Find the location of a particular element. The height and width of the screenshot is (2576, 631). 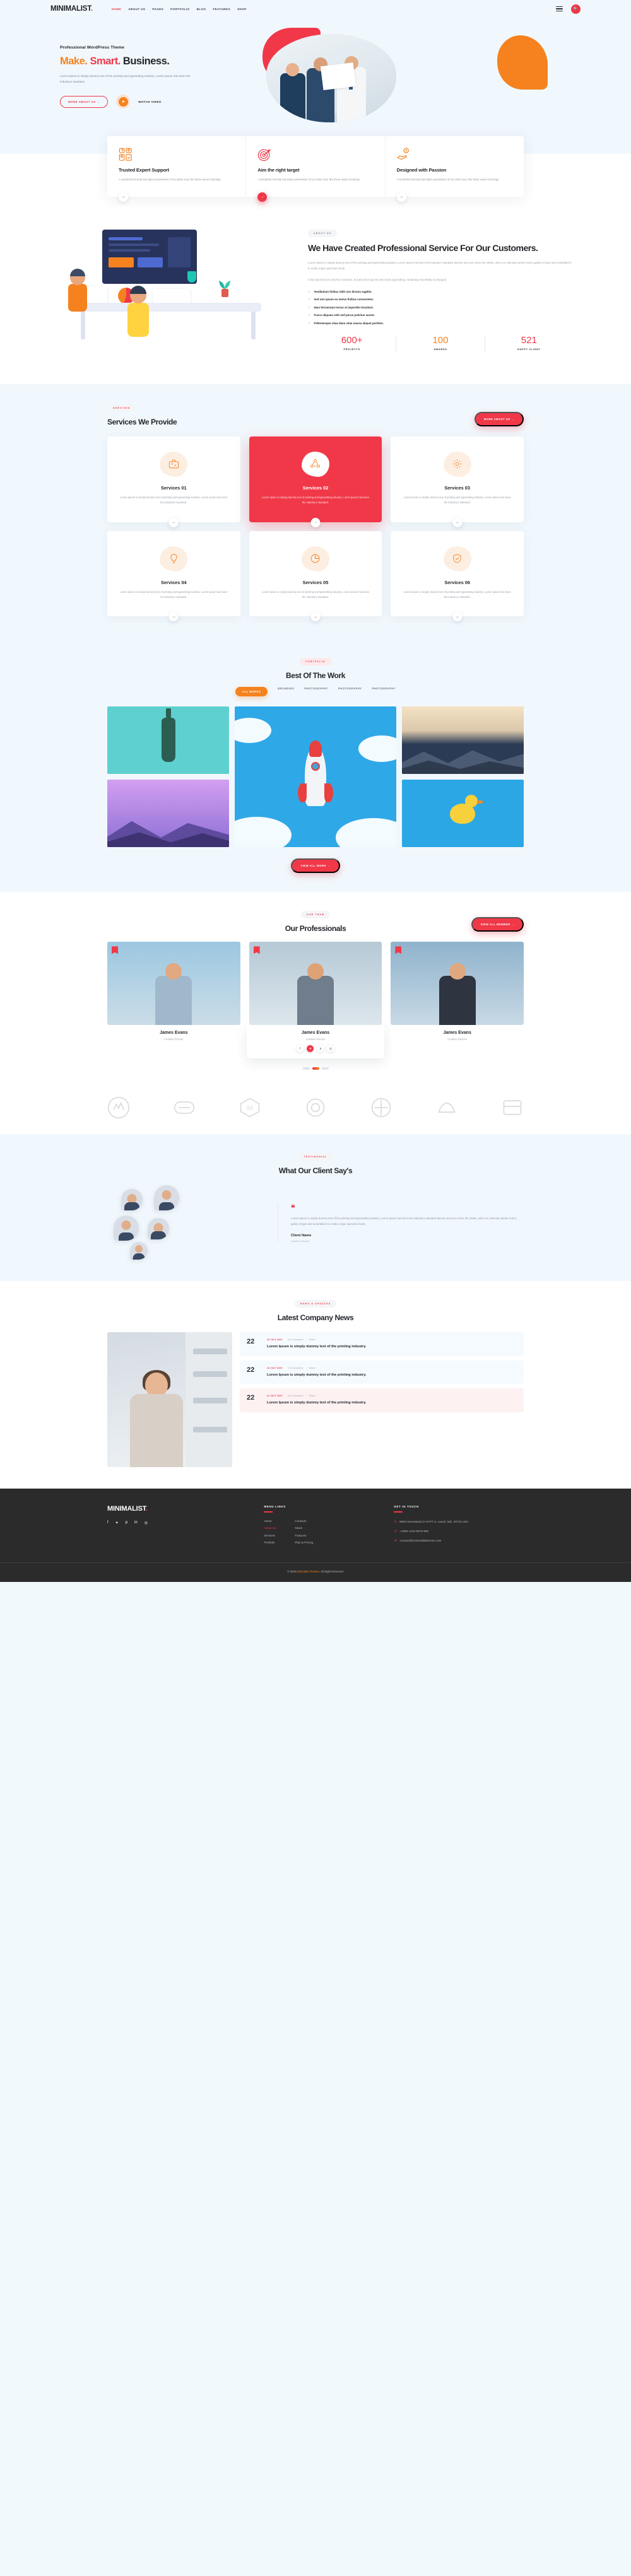

watch-video-button is located at coordinates (123, 102).